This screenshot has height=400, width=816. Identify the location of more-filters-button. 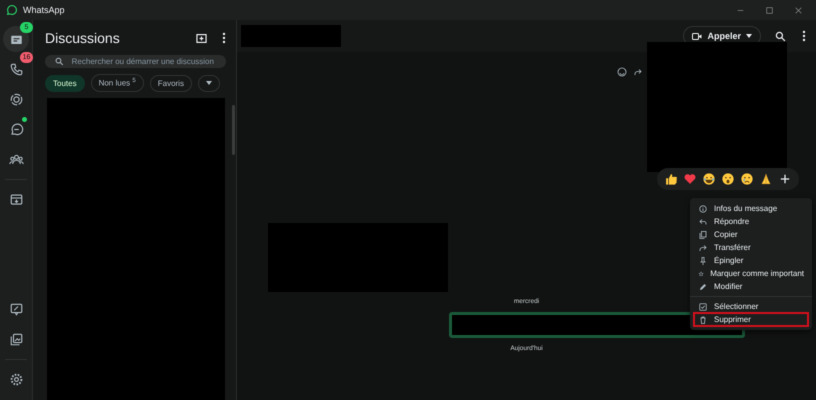
(209, 83).